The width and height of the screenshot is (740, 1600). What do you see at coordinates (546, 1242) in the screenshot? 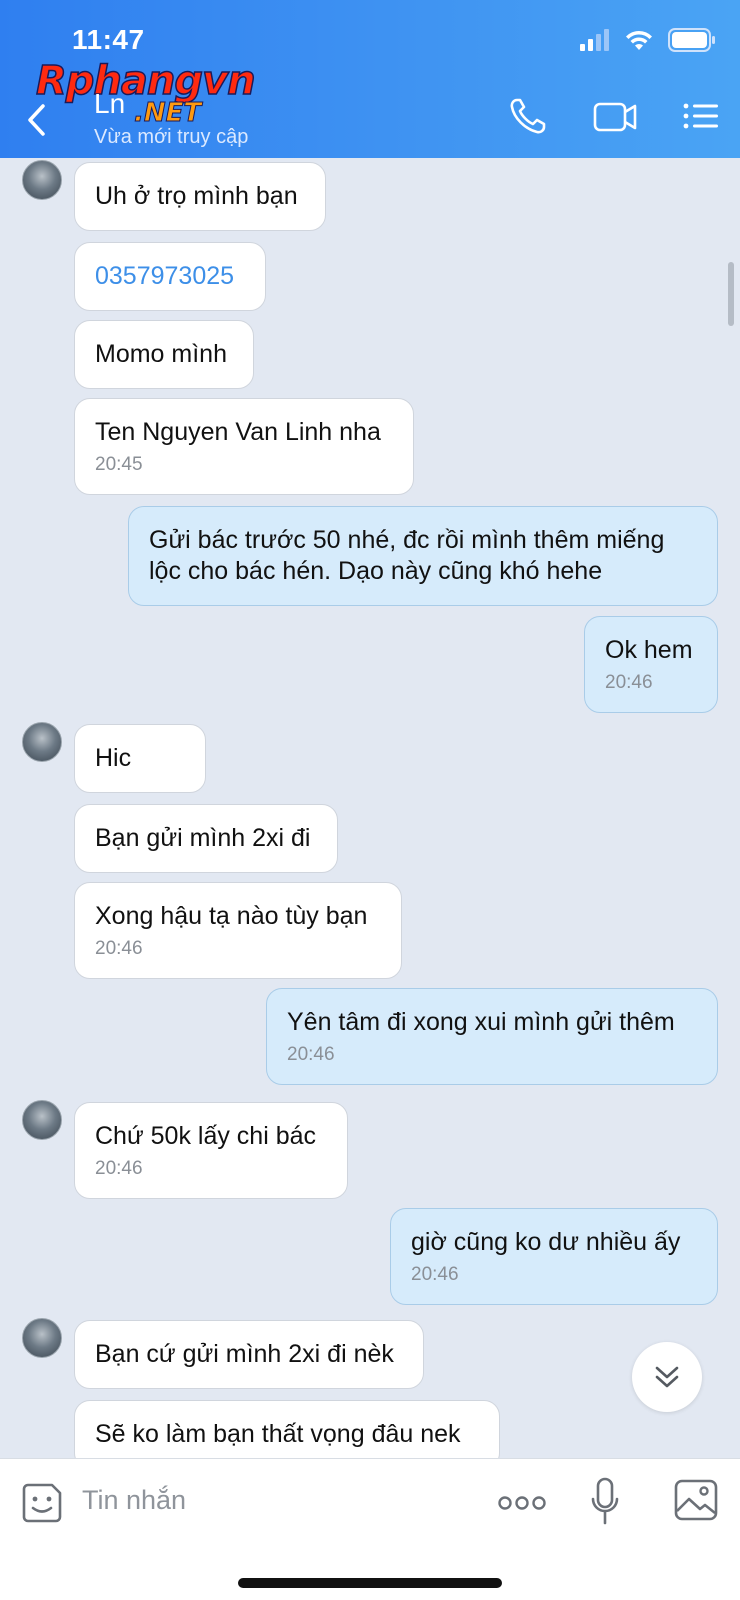
I see `message-text: giờ cũng ko dư nhiều ấy` at bounding box center [546, 1242].